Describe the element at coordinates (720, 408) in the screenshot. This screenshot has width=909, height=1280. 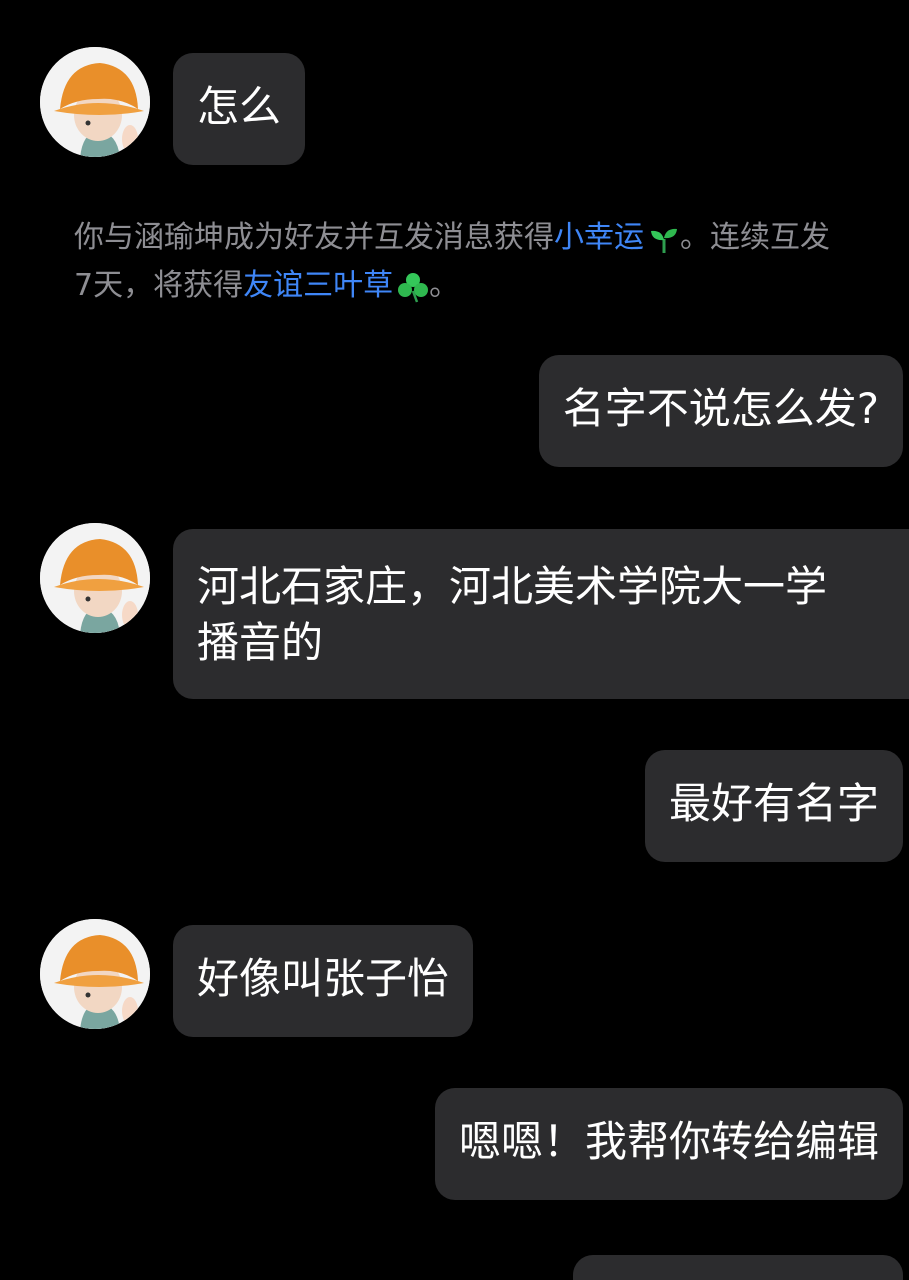
I see `message-text: 名字不说怎么发?` at that location.